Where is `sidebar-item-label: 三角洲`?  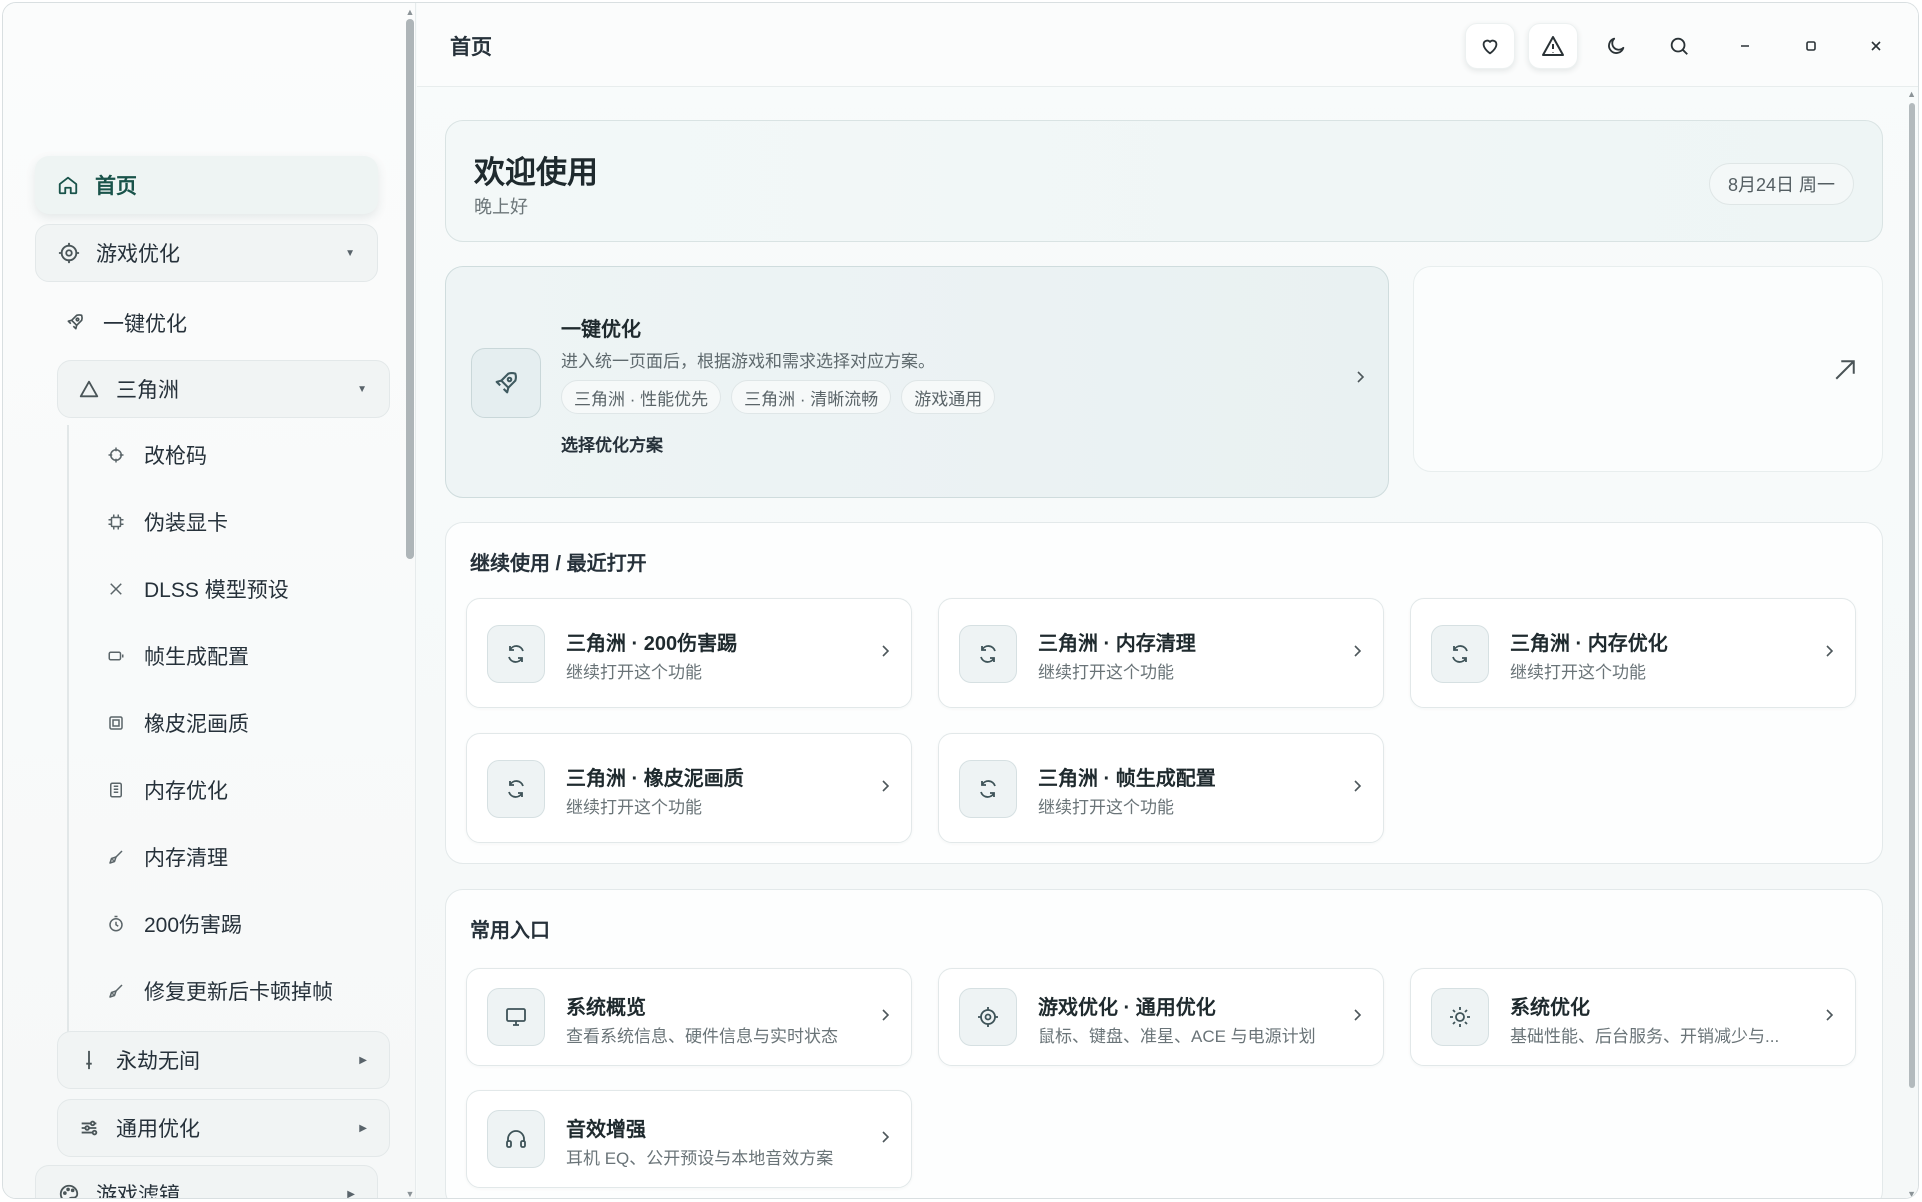 sidebar-item-label: 三角洲 is located at coordinates (147, 390).